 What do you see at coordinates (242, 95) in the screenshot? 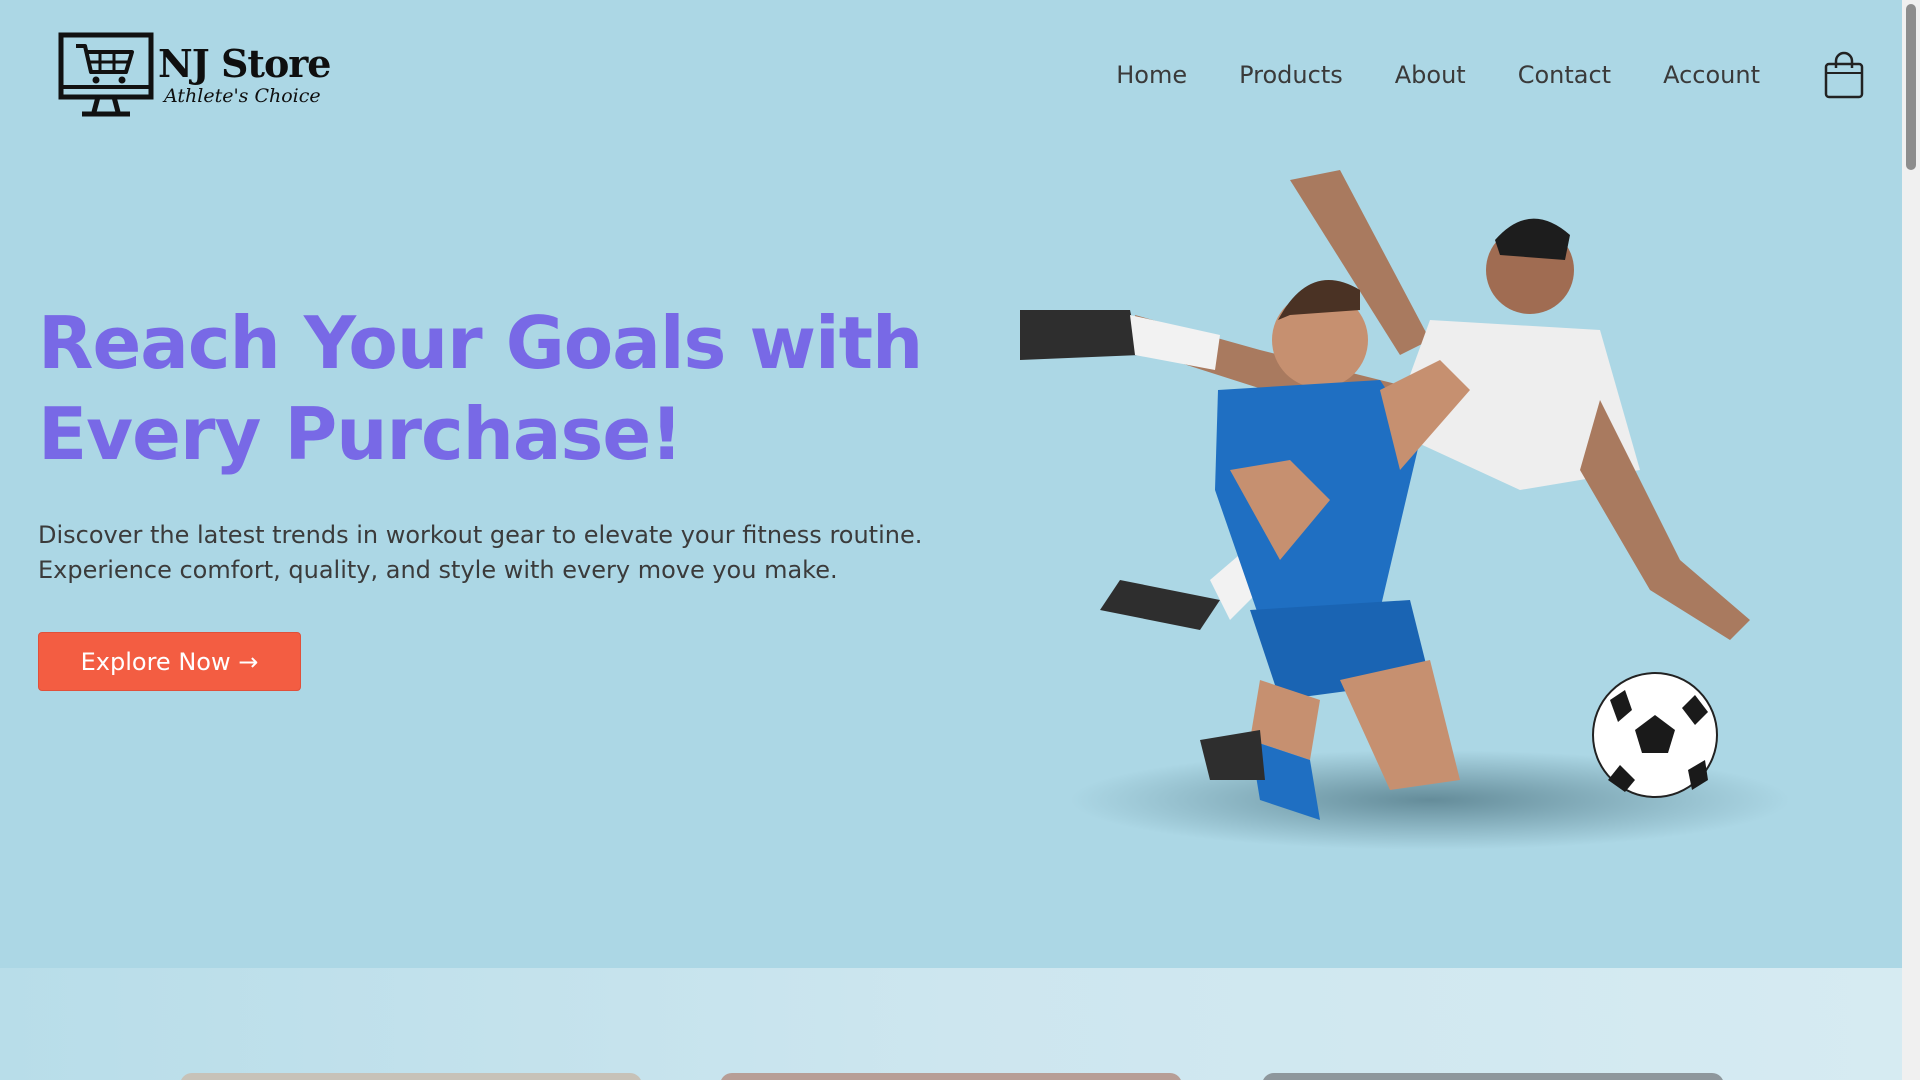
I see `brand-tagline: Athlete's Choice` at bounding box center [242, 95].